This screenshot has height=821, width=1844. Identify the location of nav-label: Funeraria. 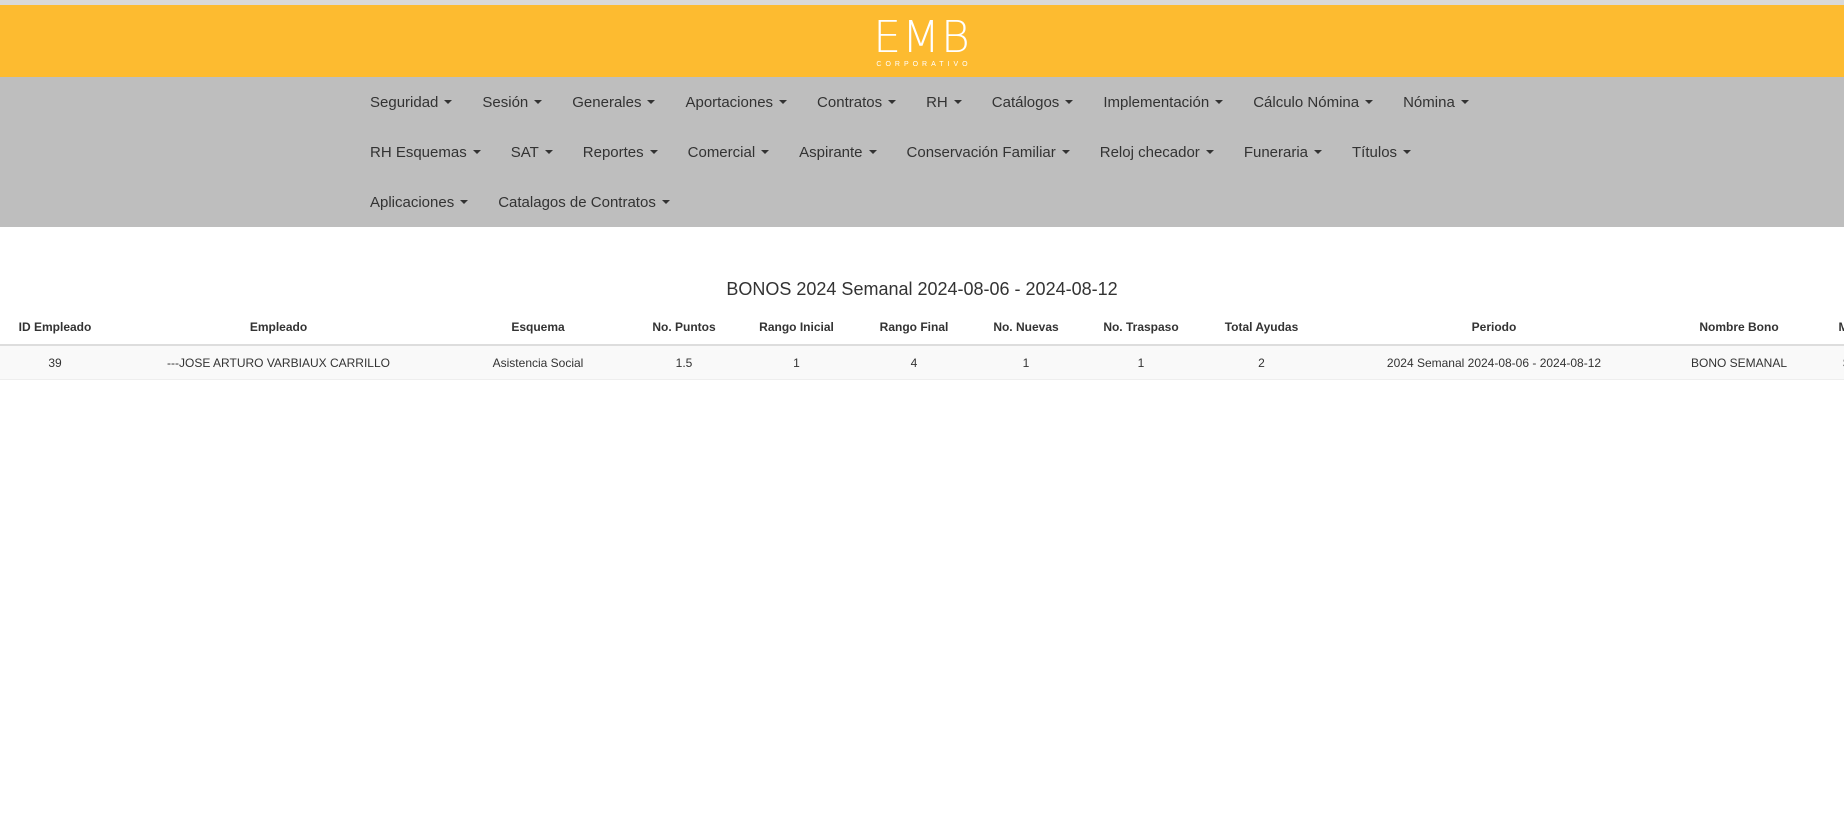
(1276, 152).